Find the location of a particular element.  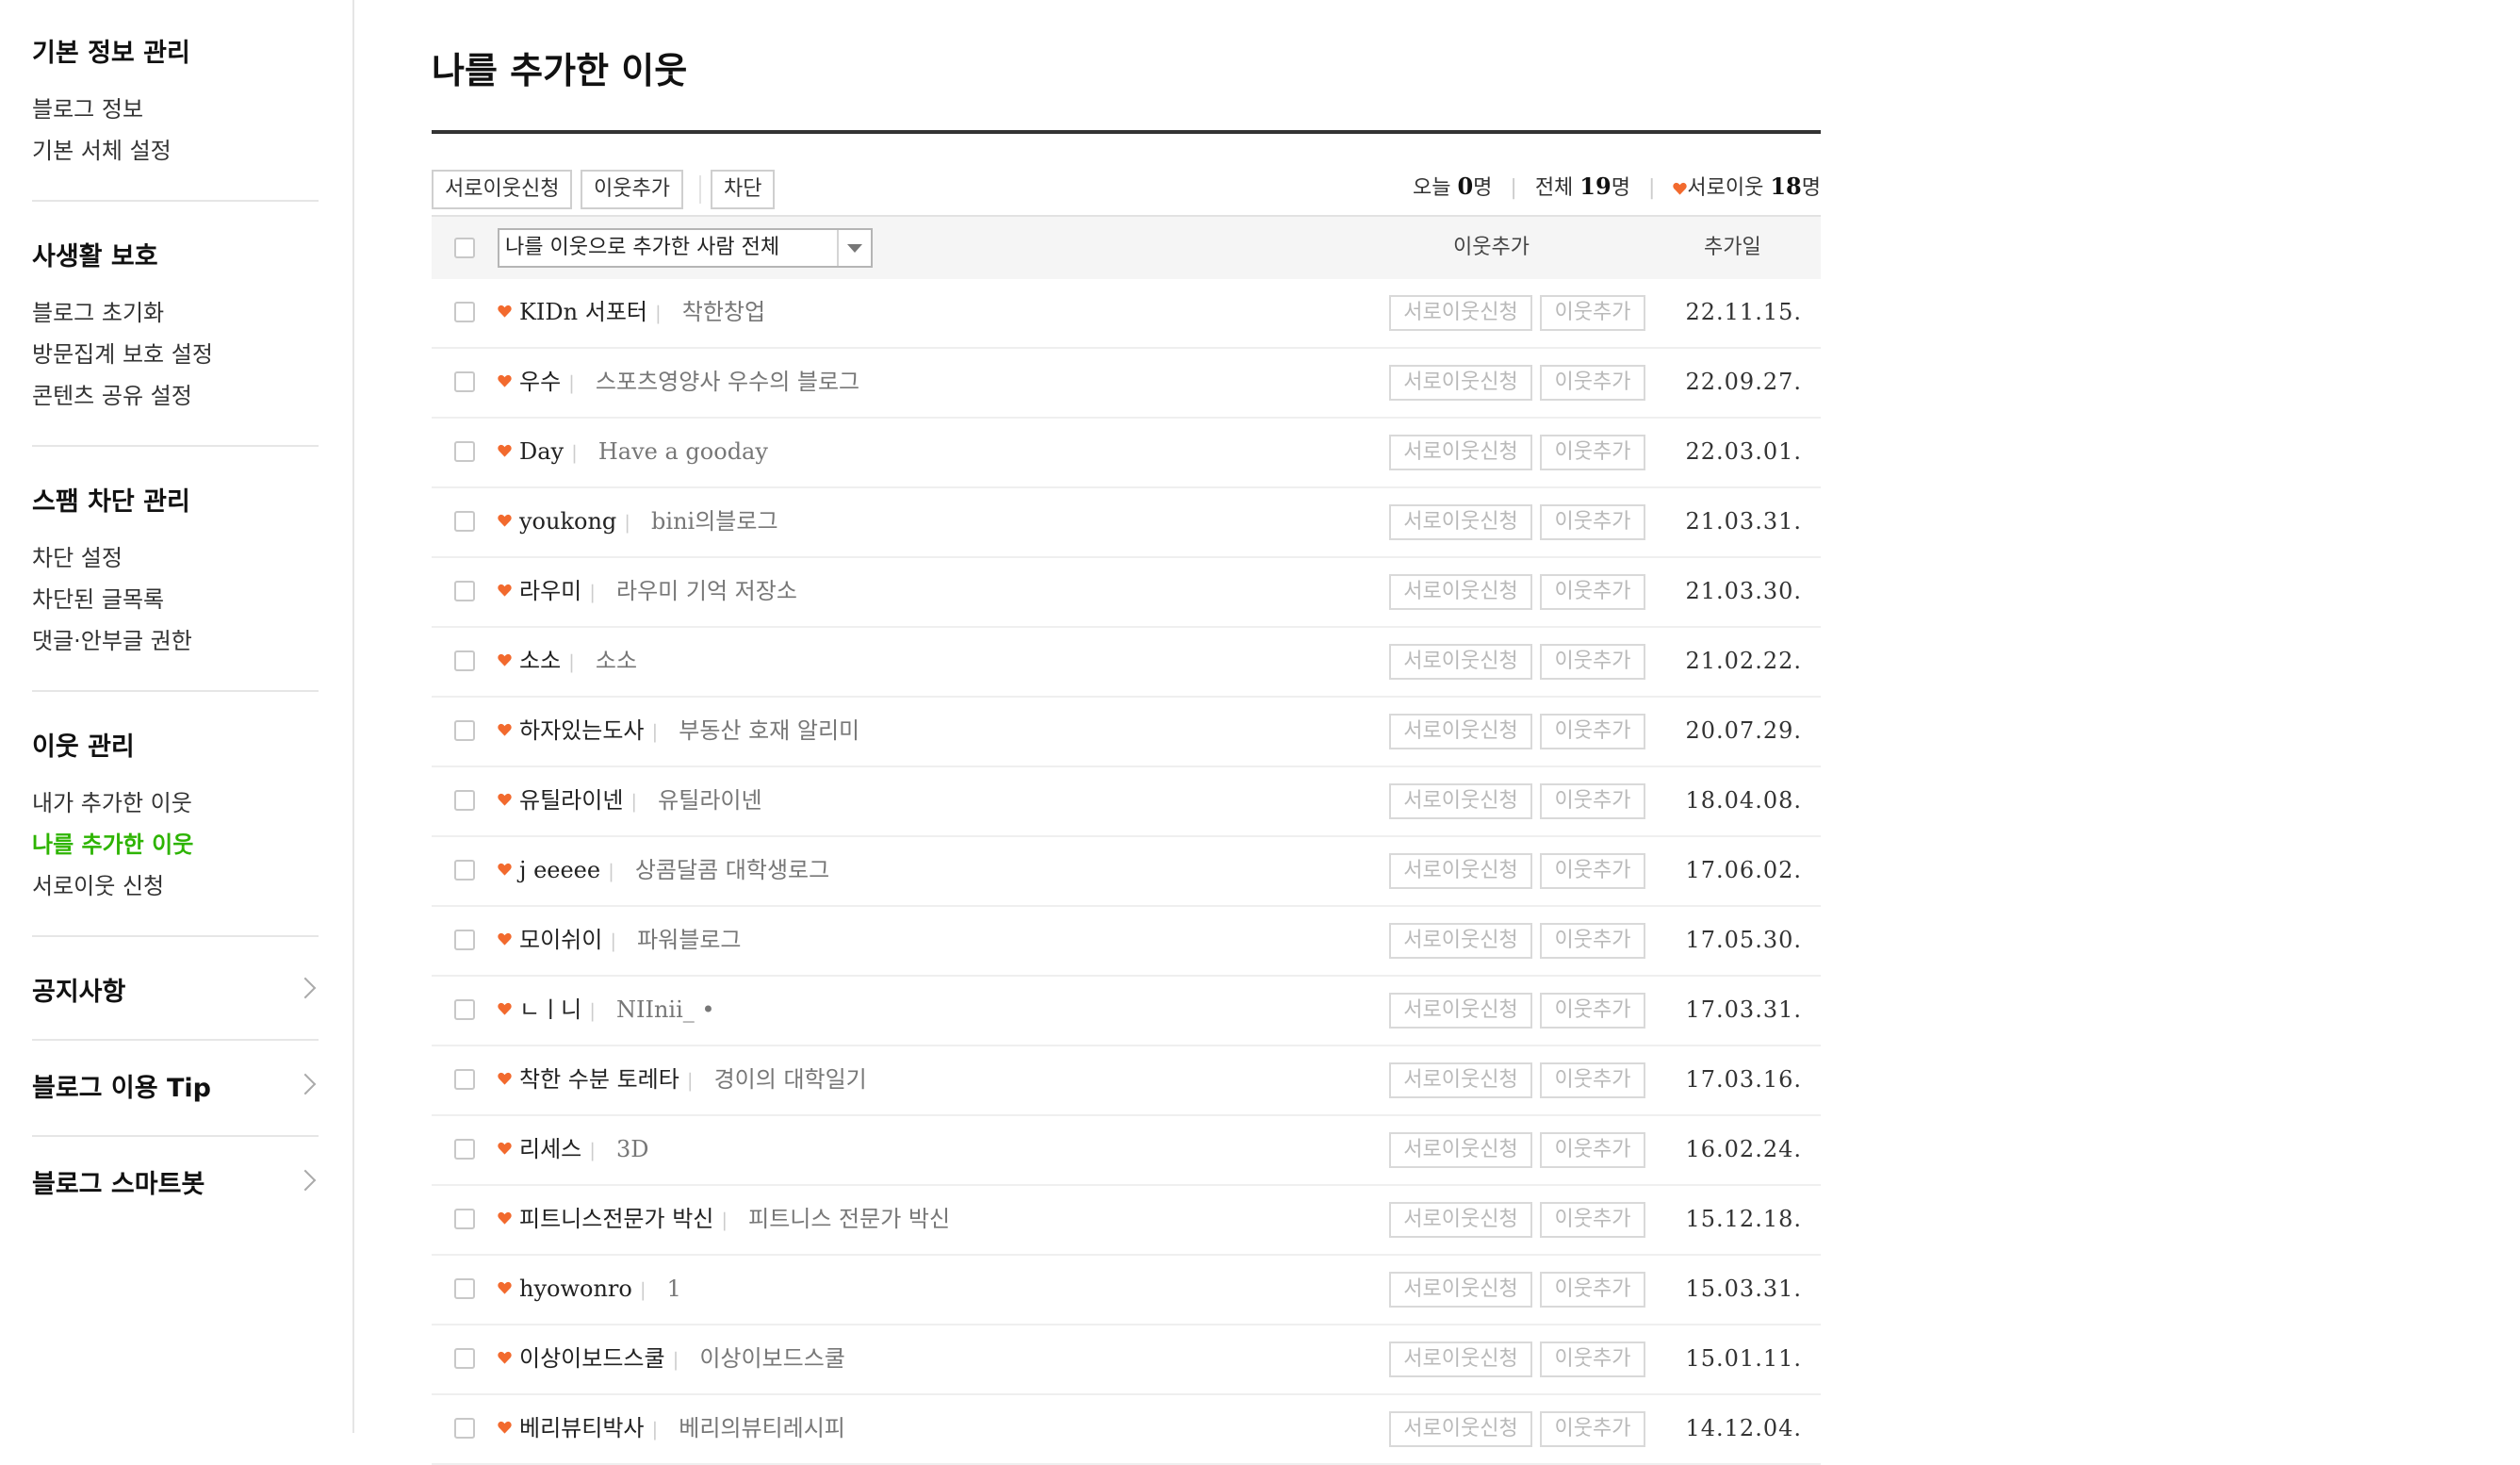

blog-name: 이상이보드스쿨 is located at coordinates (772, 1358).